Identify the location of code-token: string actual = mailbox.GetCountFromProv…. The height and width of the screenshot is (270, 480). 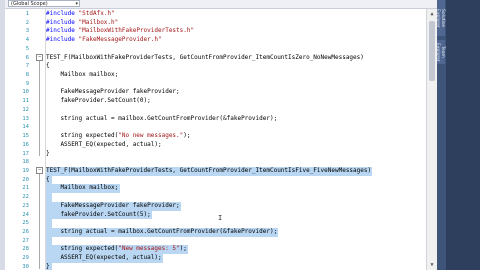
(162, 118).